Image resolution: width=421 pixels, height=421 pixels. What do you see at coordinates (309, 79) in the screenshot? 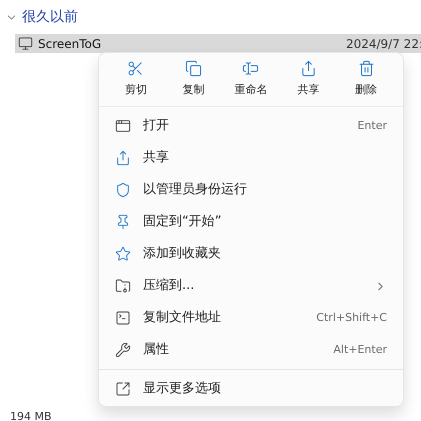
I see `menu-action-button: 共享` at bounding box center [309, 79].